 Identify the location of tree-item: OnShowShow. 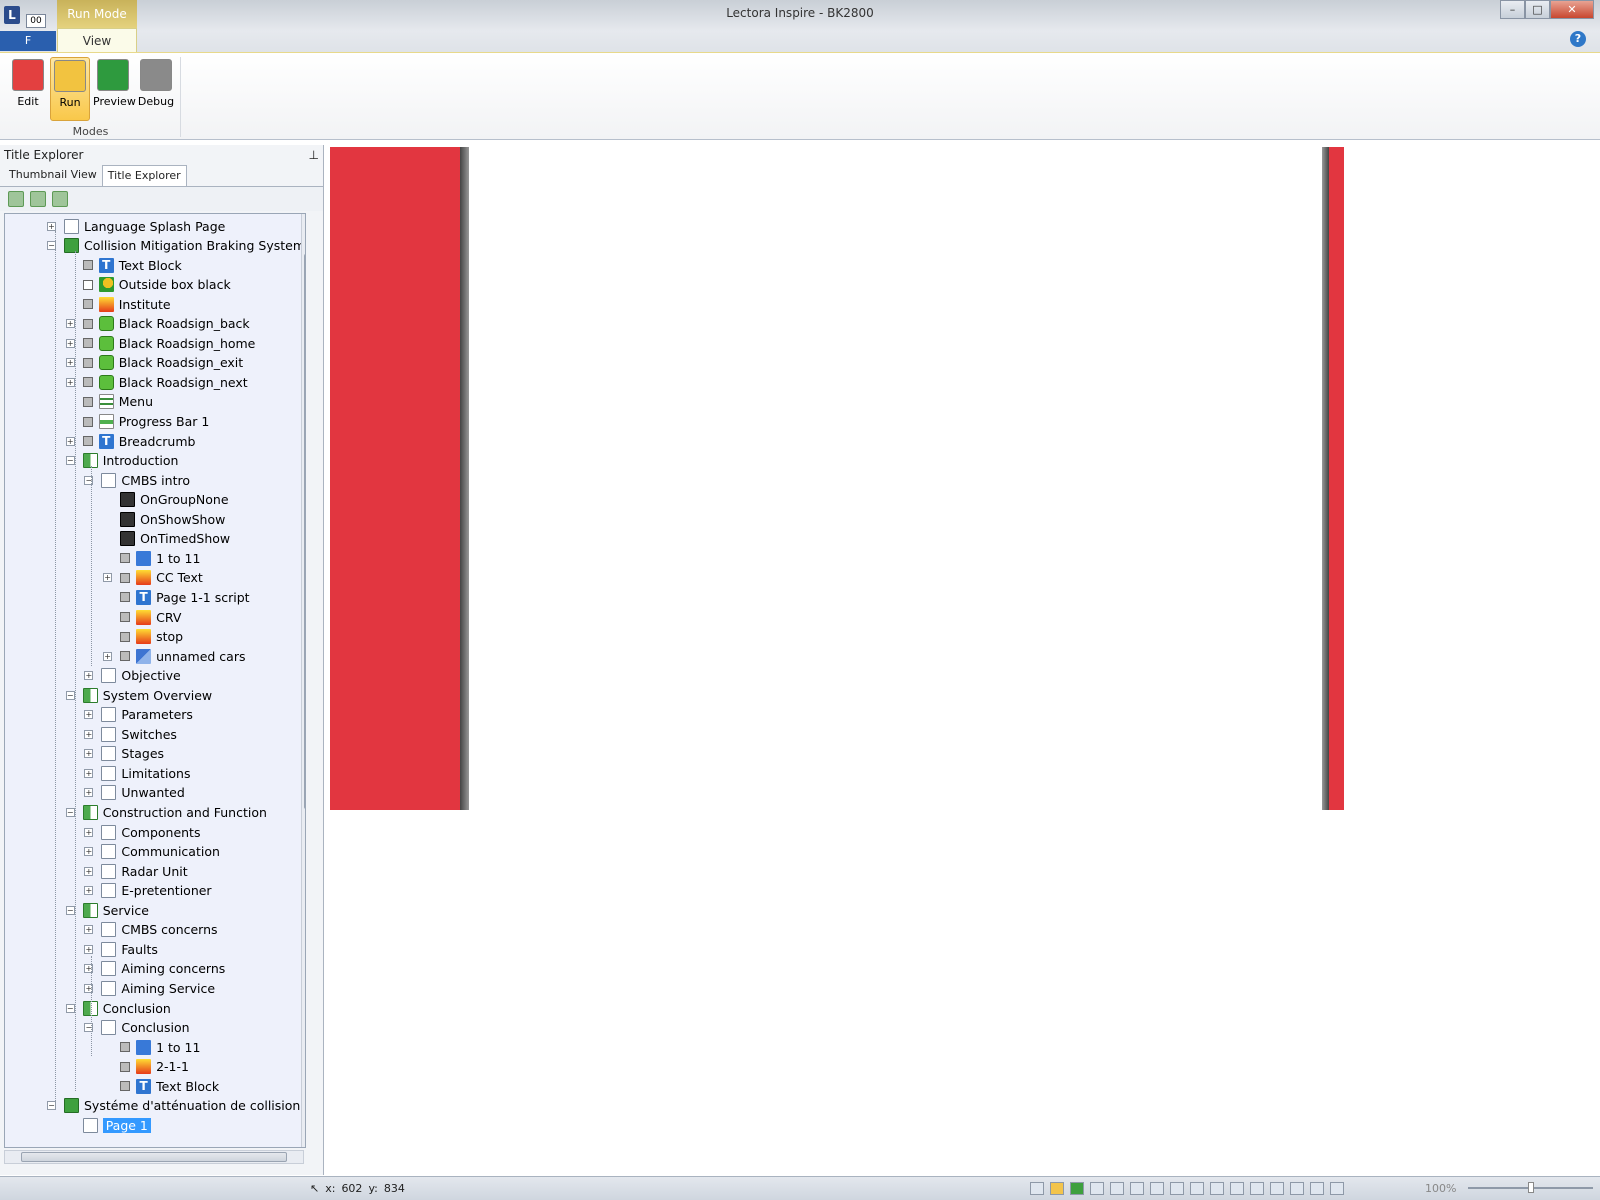
(164, 519).